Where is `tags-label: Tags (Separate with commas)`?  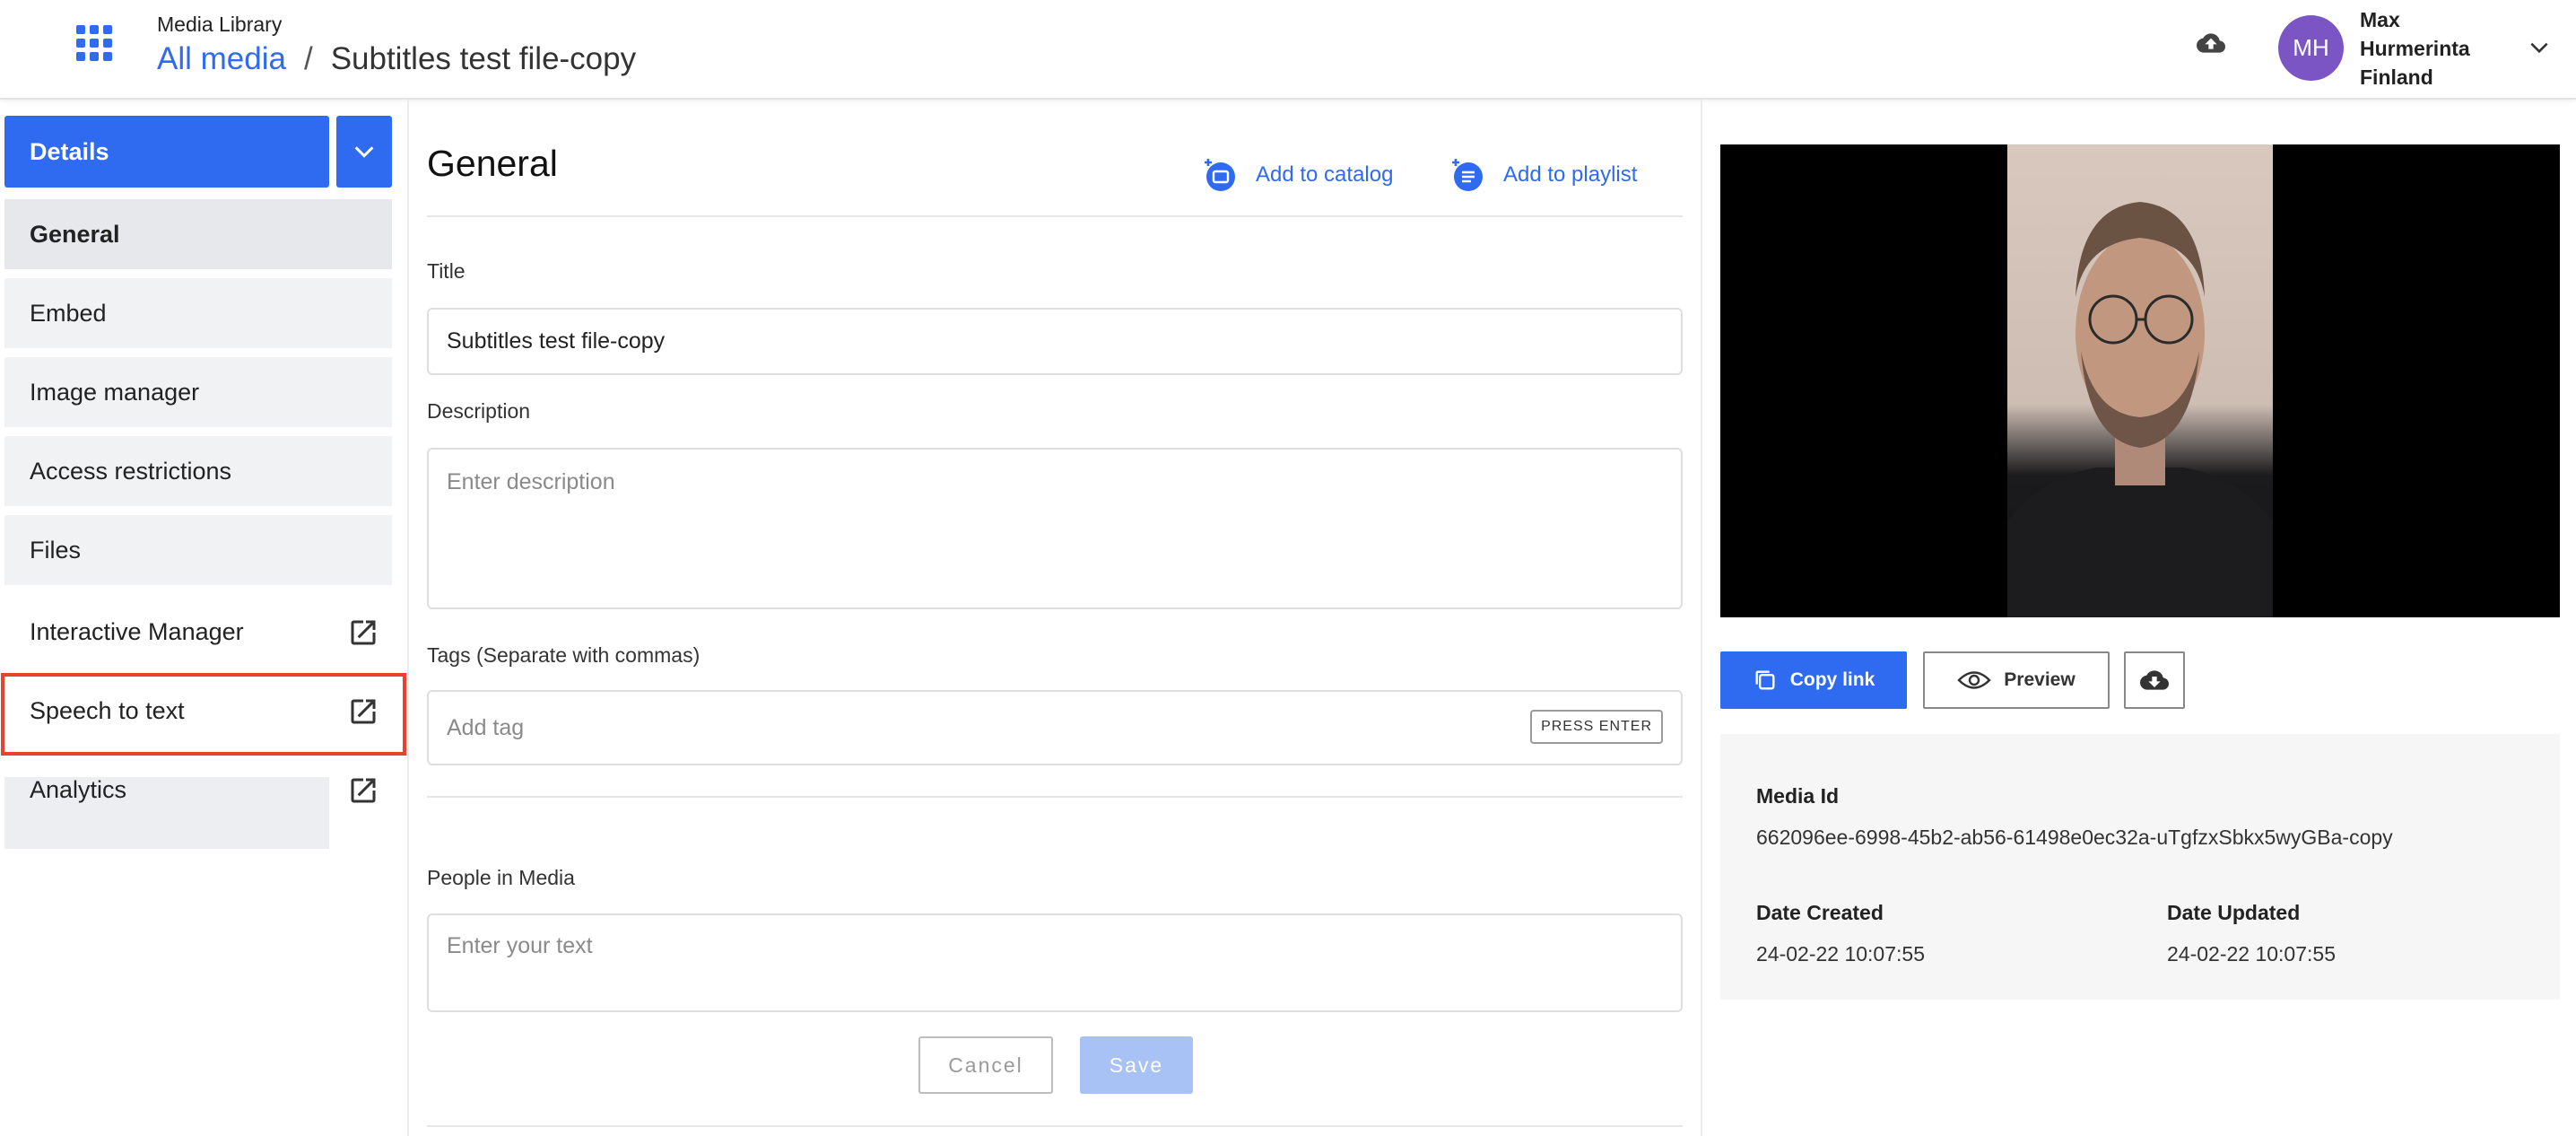 tags-label: Tags (Separate with commas) is located at coordinates (564, 655).